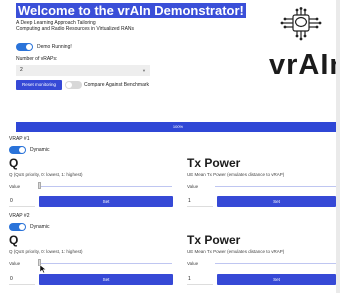 This screenshot has width=340, height=293. I want to click on vrap-2-q-title: Q, so click(14, 240).